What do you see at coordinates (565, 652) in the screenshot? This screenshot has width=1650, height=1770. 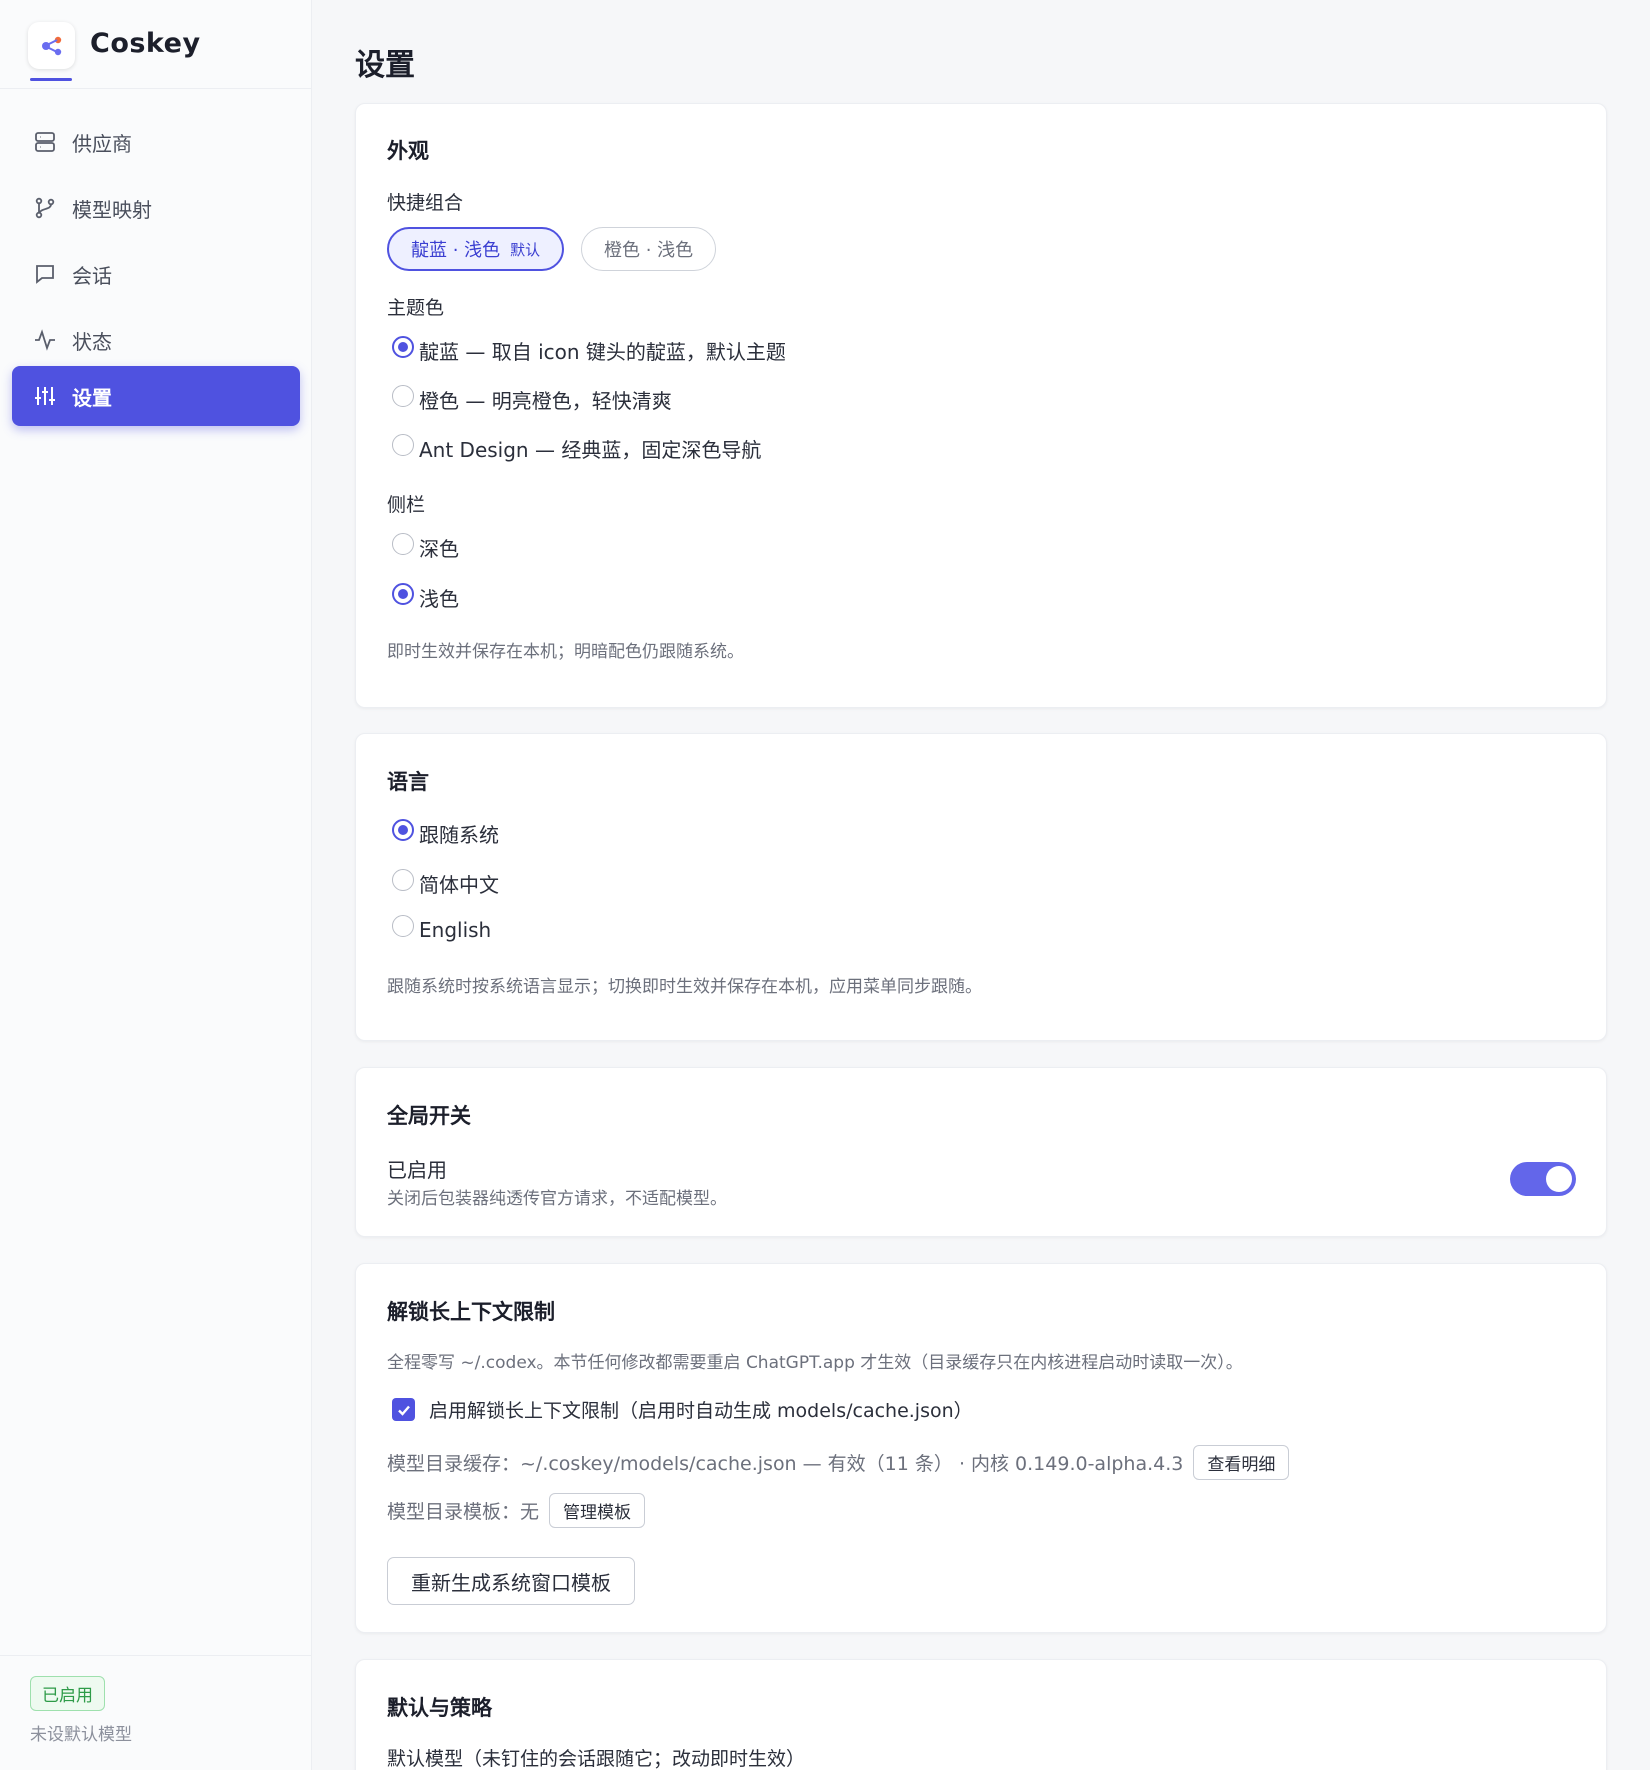 I see `appearance-hint: 即时生效并保存在本机；明暗配色仍跟随系统。` at bounding box center [565, 652].